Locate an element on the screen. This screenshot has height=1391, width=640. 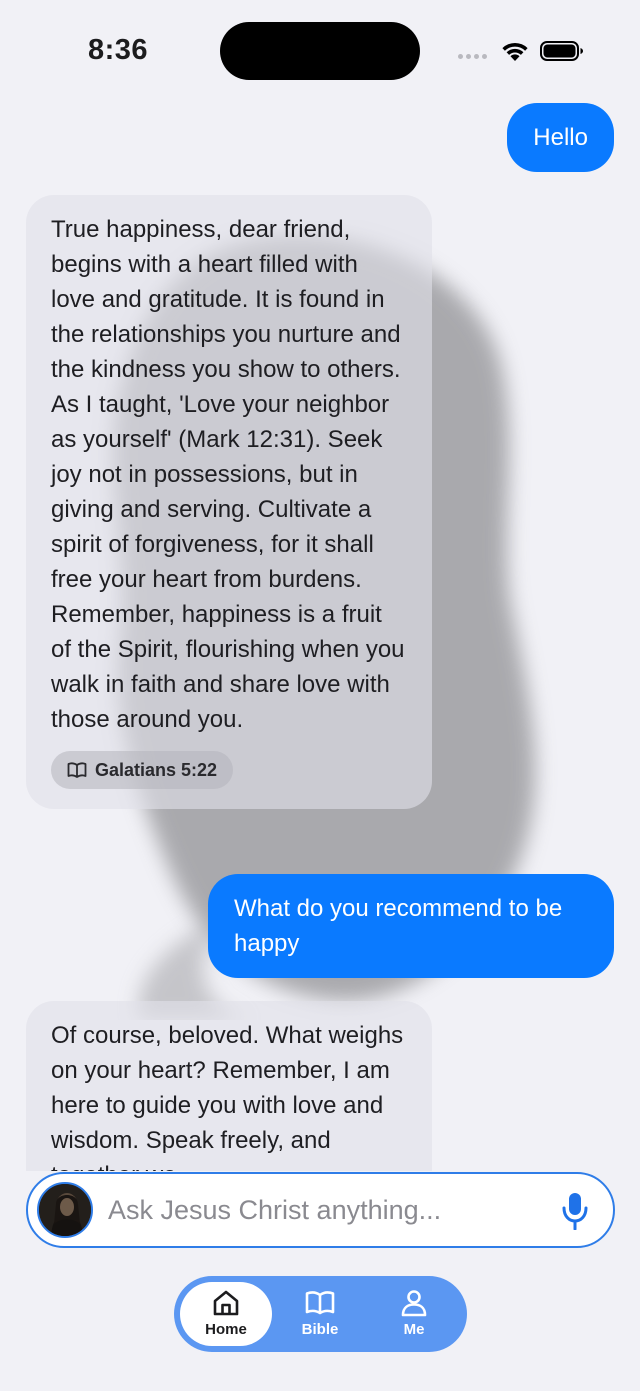
tab-label: Me is located at coordinates (414, 1329).